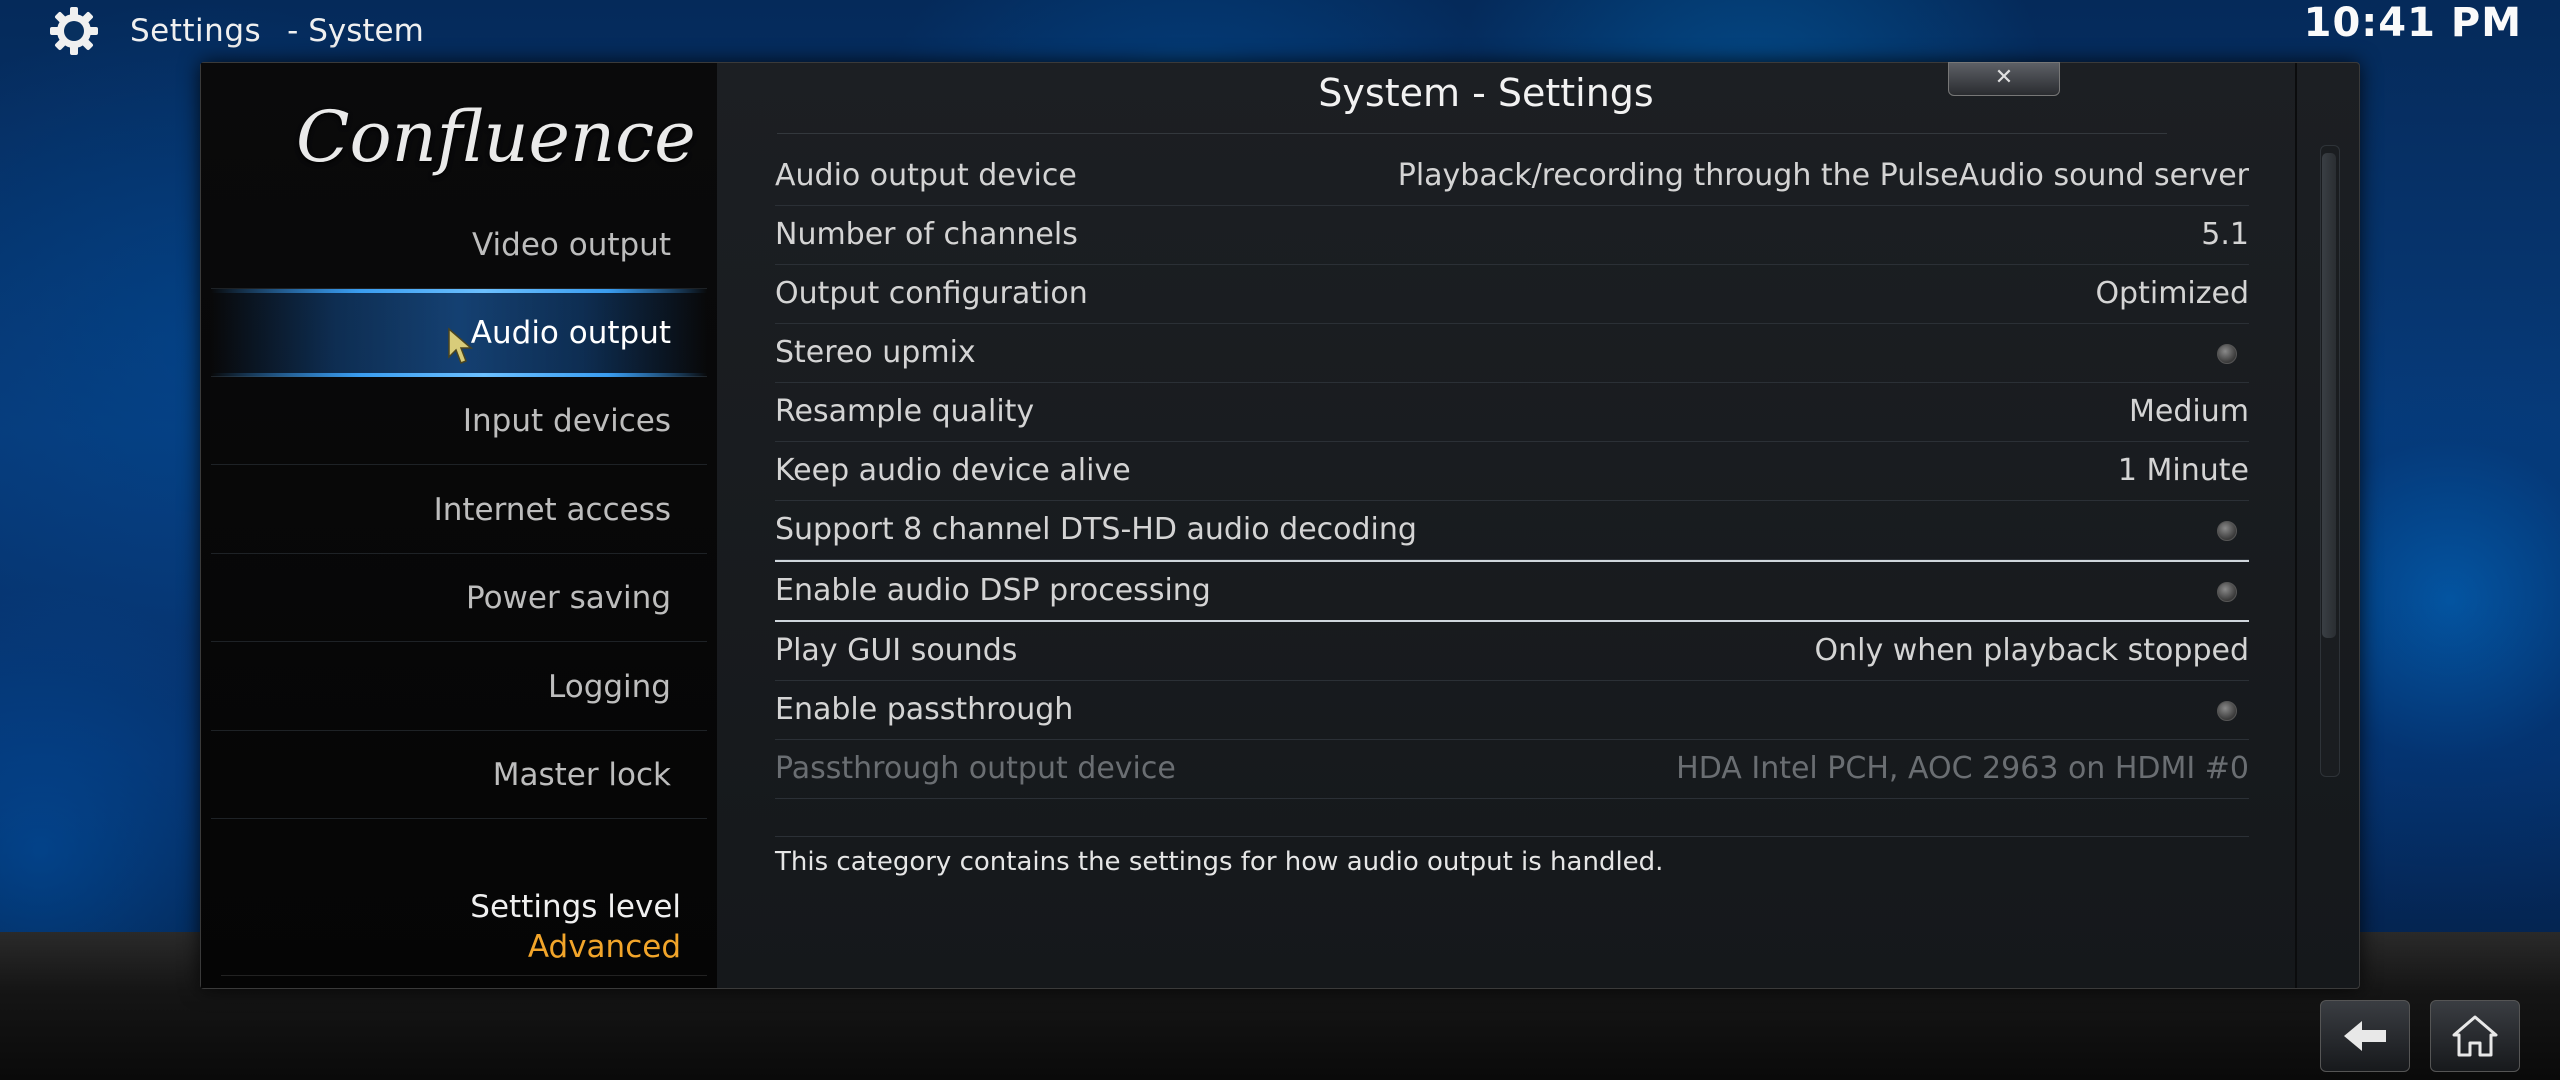 This screenshot has width=2560, height=1080. I want to click on setting-stereo-upmix: Stereo upmix, so click(1512, 353).